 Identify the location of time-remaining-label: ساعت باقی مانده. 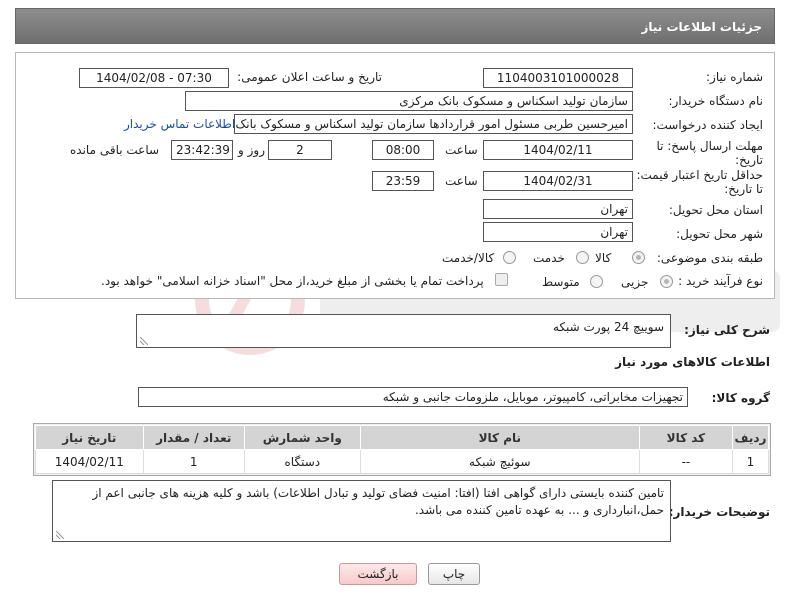
(115, 150).